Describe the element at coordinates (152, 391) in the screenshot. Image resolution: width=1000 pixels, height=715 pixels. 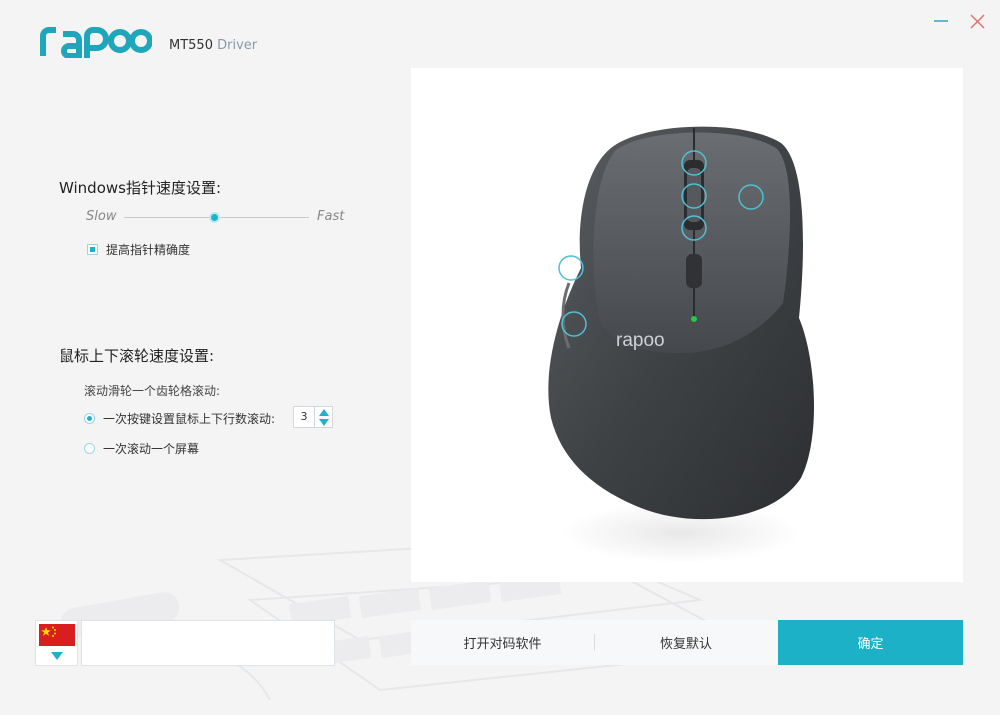
I see `scroll-sub-label: 滚动滑轮一个齿轮格滚动:` at that location.